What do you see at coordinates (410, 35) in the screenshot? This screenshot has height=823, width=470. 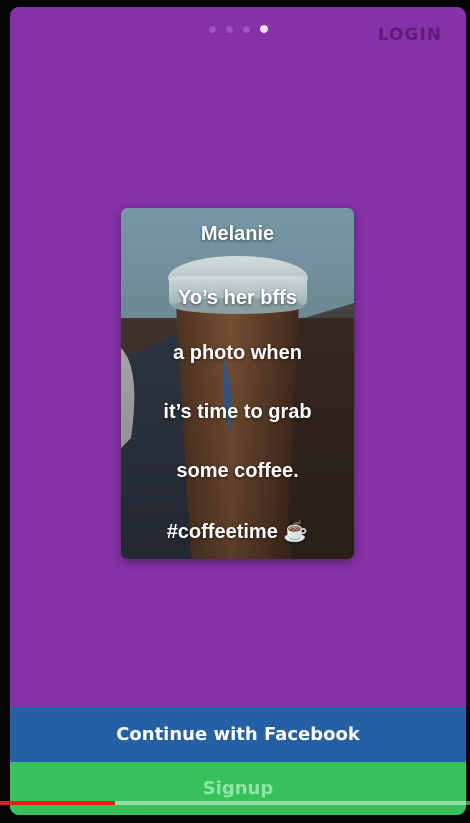 I see `login-button: LOGIN` at bounding box center [410, 35].